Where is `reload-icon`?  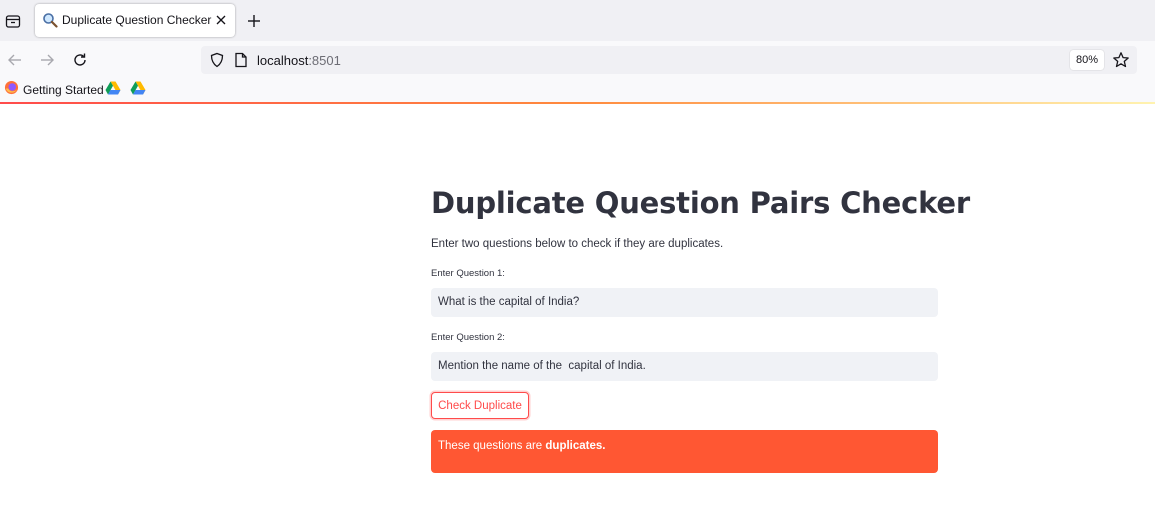 reload-icon is located at coordinates (80, 60).